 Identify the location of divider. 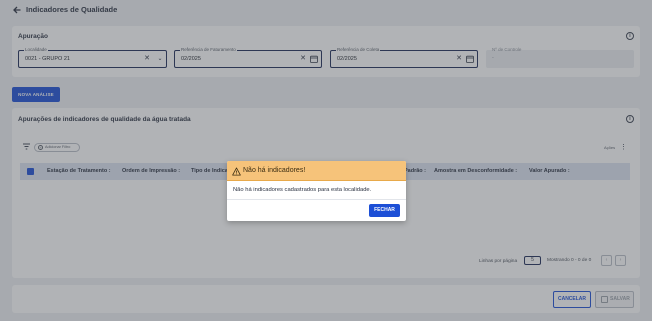
(316, 199).